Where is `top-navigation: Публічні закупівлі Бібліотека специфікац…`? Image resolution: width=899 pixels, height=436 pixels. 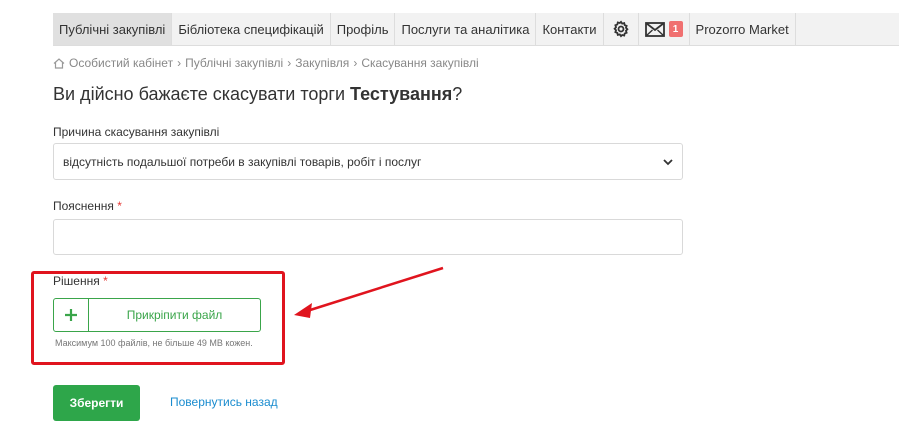 top-navigation: Публічні закупівлі Бібліотека специфікац… is located at coordinates (476, 29).